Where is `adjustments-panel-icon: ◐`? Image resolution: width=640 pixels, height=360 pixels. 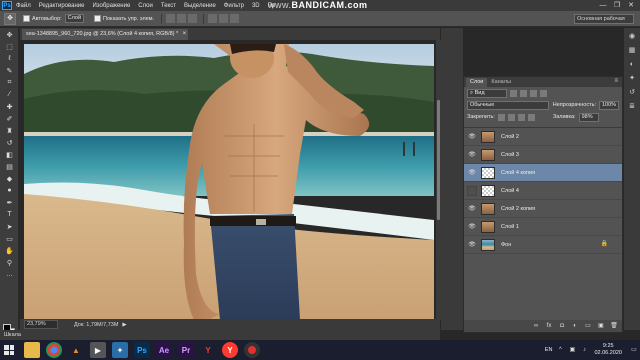
adjustments-panel-icon: ◐ is located at coordinates (632, 65).